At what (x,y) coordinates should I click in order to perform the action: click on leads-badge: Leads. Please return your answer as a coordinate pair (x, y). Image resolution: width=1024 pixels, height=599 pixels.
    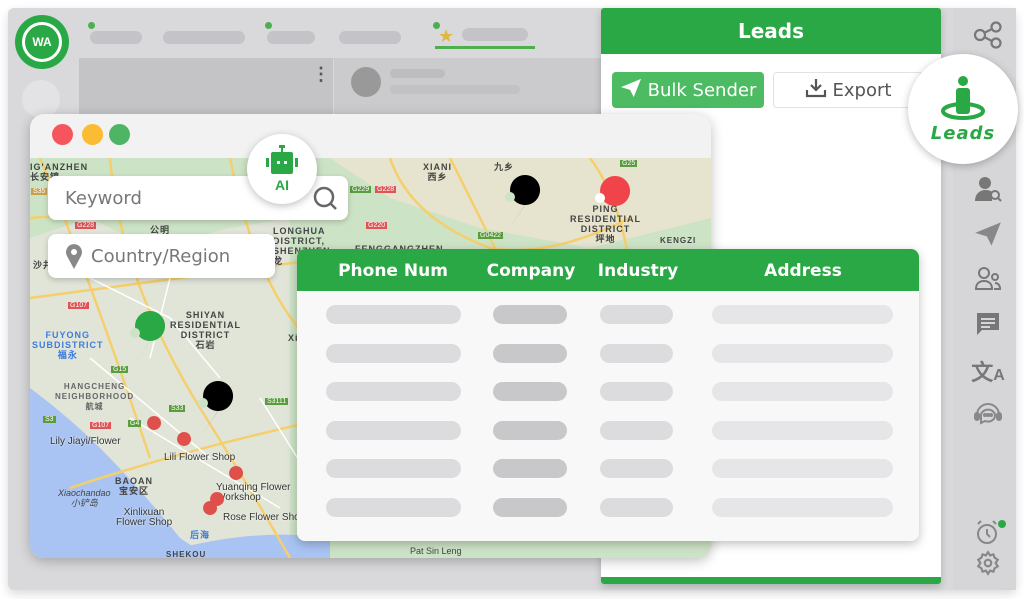
    Looking at the image, I should click on (963, 109).